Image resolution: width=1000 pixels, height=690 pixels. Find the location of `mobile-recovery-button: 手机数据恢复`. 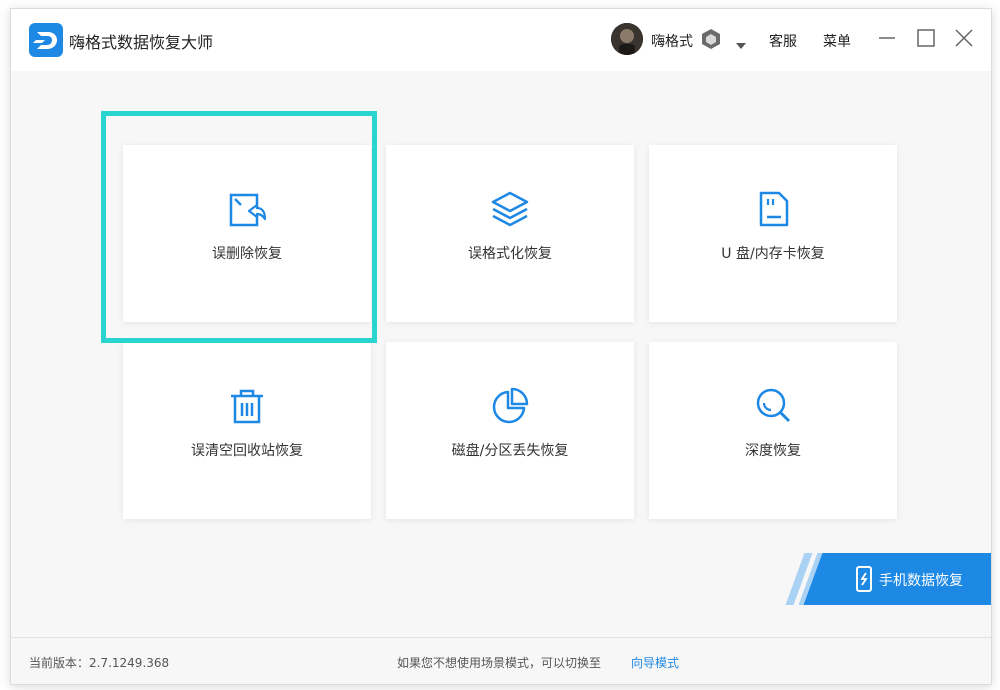

mobile-recovery-button: 手机数据恢复 is located at coordinates (897, 579).